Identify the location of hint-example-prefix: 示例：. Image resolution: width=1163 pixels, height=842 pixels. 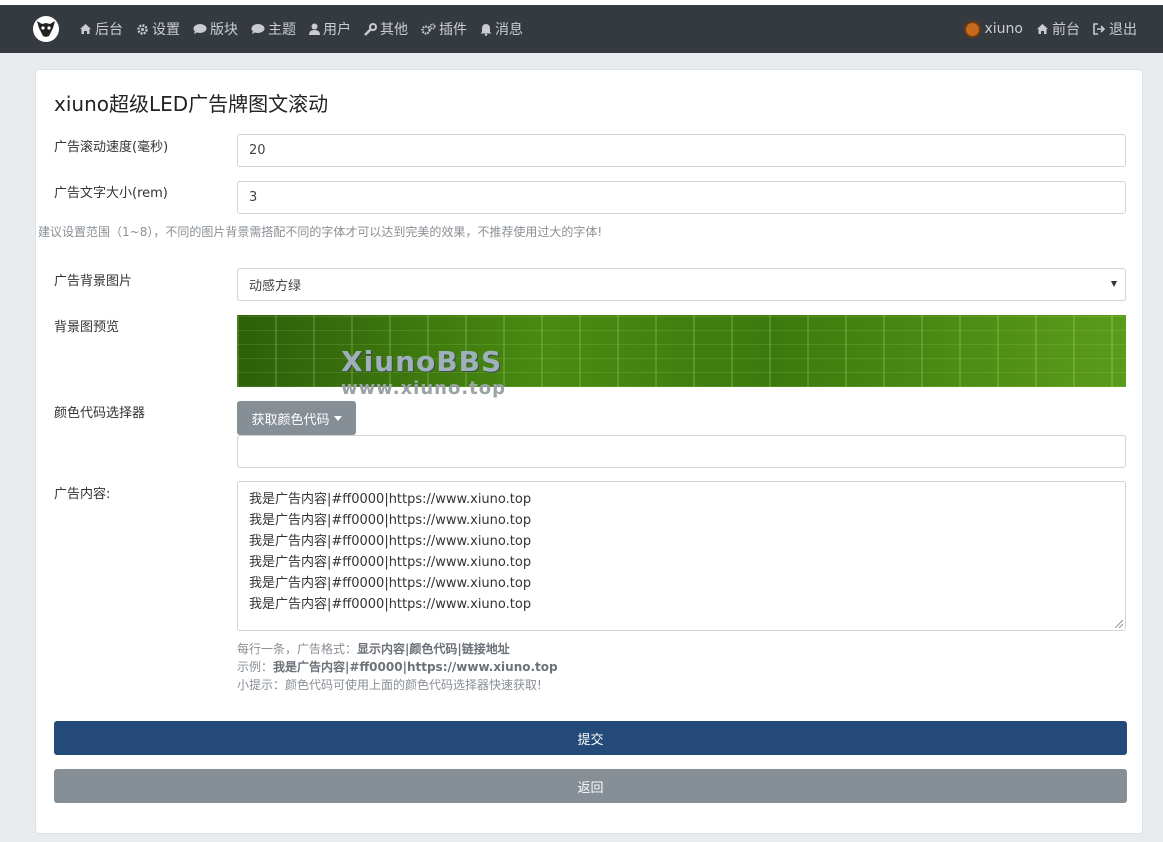
(255, 667).